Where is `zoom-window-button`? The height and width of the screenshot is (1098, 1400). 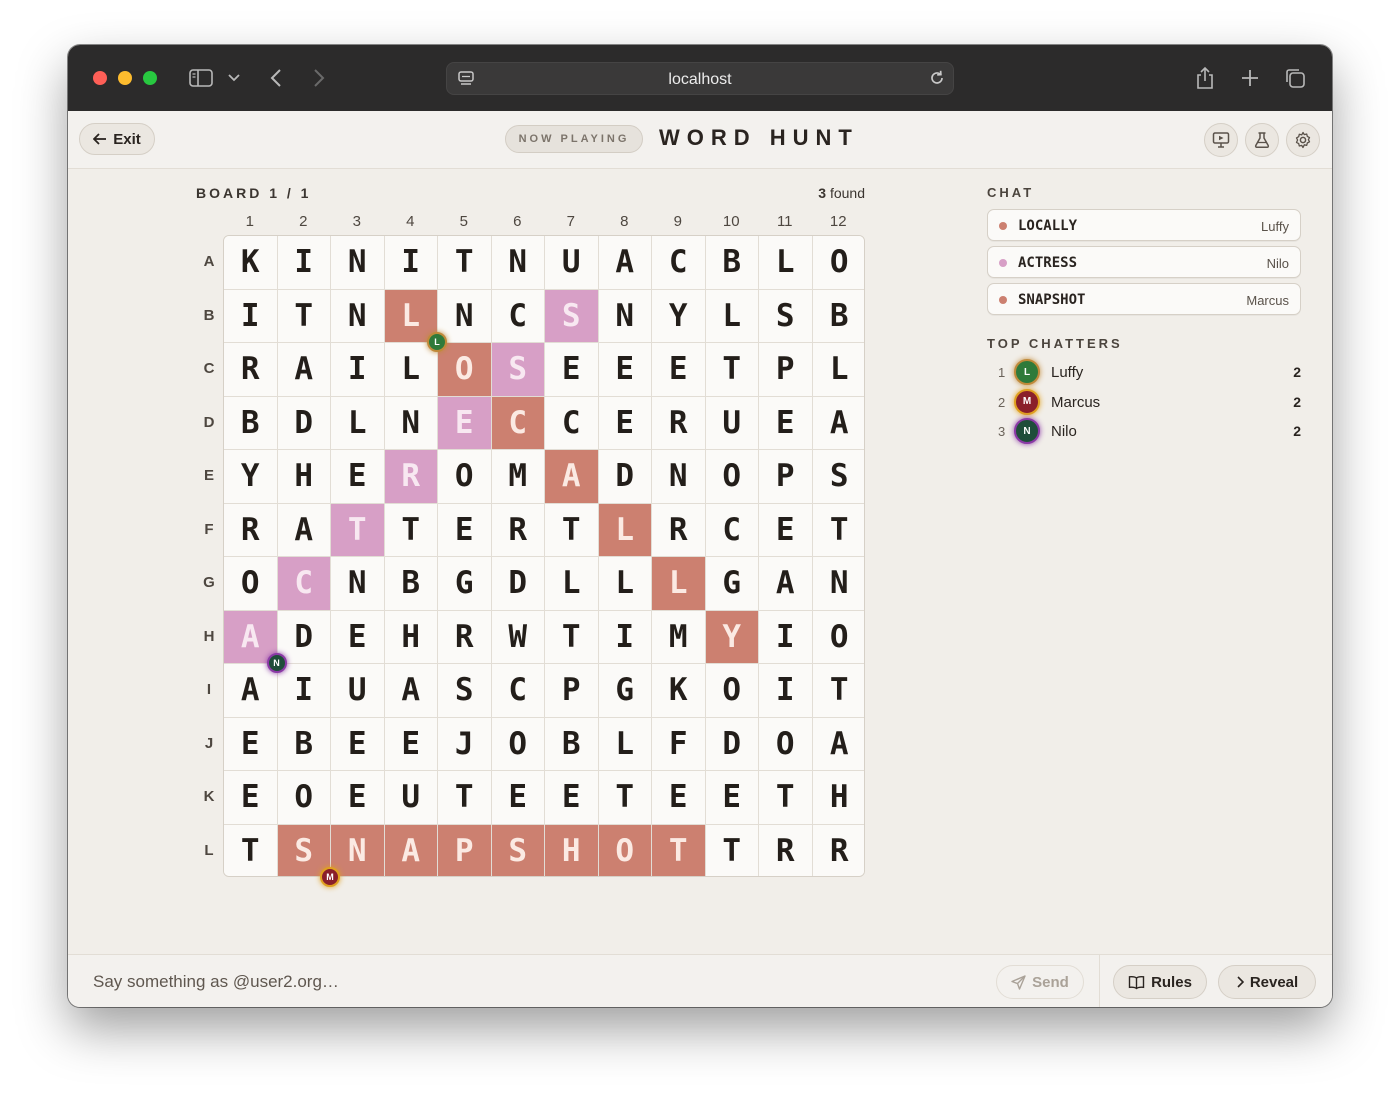 zoom-window-button is located at coordinates (150, 78).